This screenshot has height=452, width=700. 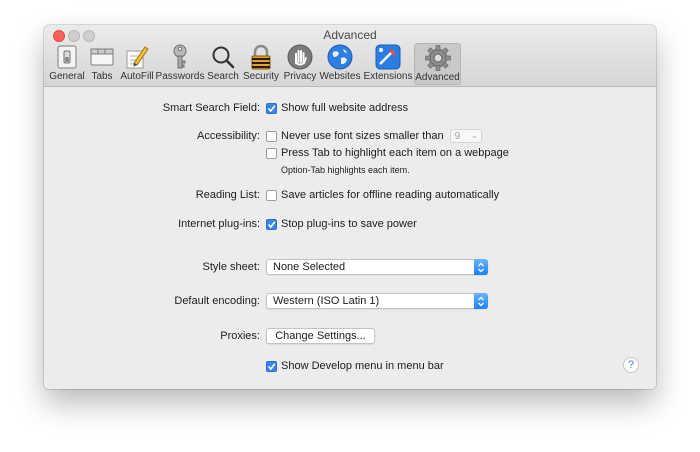 What do you see at coordinates (377, 267) in the screenshot?
I see `style-sheet-select: None Selected` at bounding box center [377, 267].